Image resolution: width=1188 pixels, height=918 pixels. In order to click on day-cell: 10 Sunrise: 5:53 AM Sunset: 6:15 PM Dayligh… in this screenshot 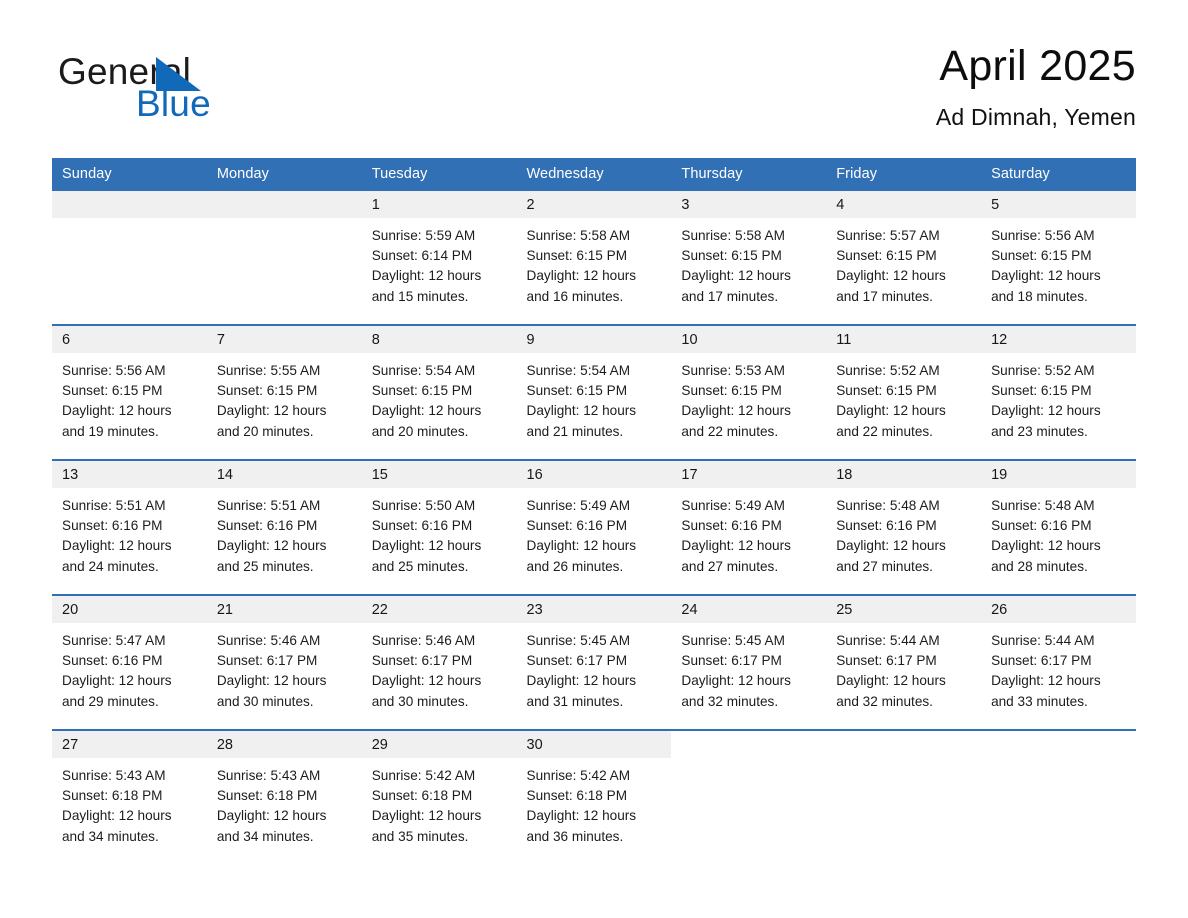, I will do `click(749, 392)`.